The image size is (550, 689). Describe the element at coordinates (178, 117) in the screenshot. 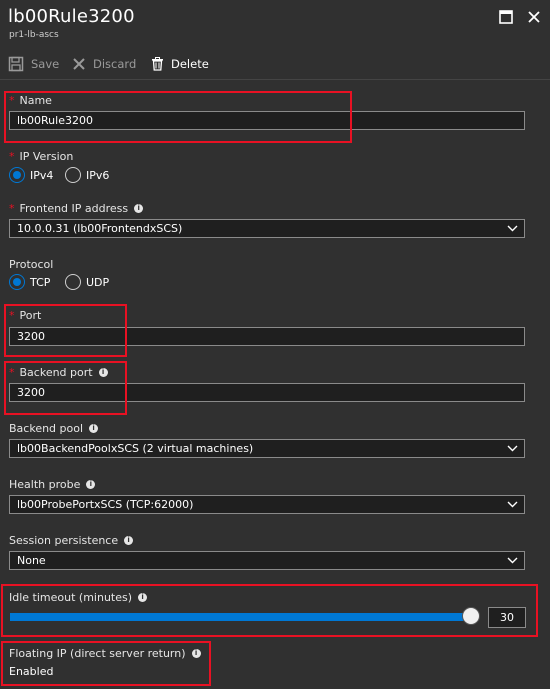

I see `highlight-box-name` at that location.